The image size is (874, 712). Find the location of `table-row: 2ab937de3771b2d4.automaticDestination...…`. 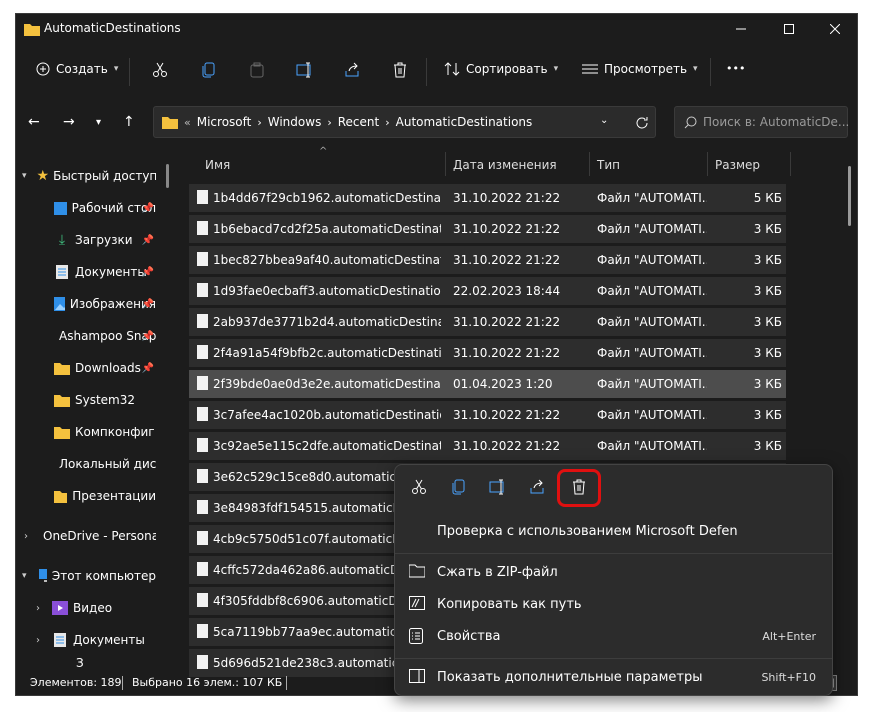

table-row: 2ab937de3771b2d4.automaticDestination...… is located at coordinates (487, 322).